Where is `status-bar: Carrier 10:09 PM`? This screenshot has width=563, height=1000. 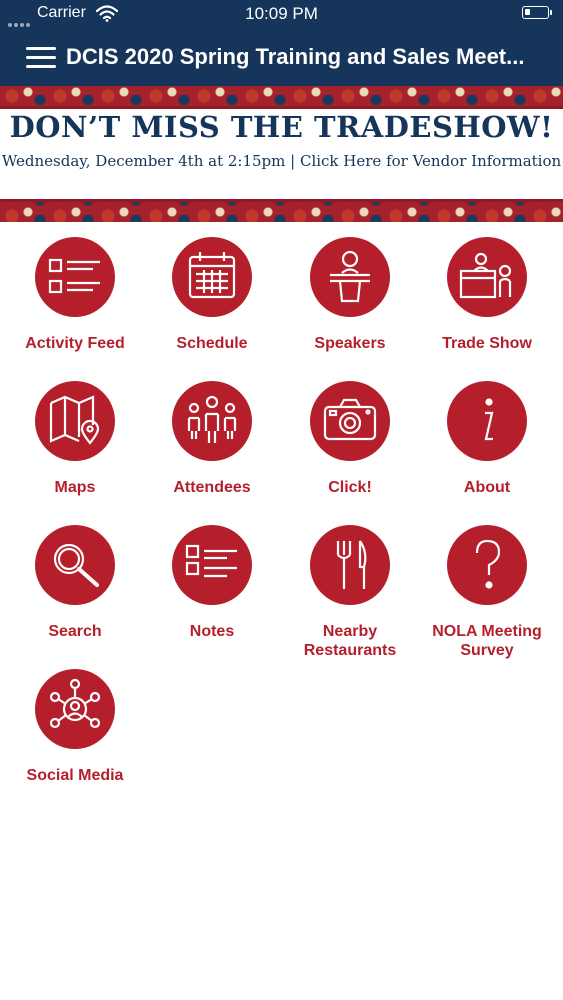 status-bar: Carrier 10:09 PM is located at coordinates (281, 15).